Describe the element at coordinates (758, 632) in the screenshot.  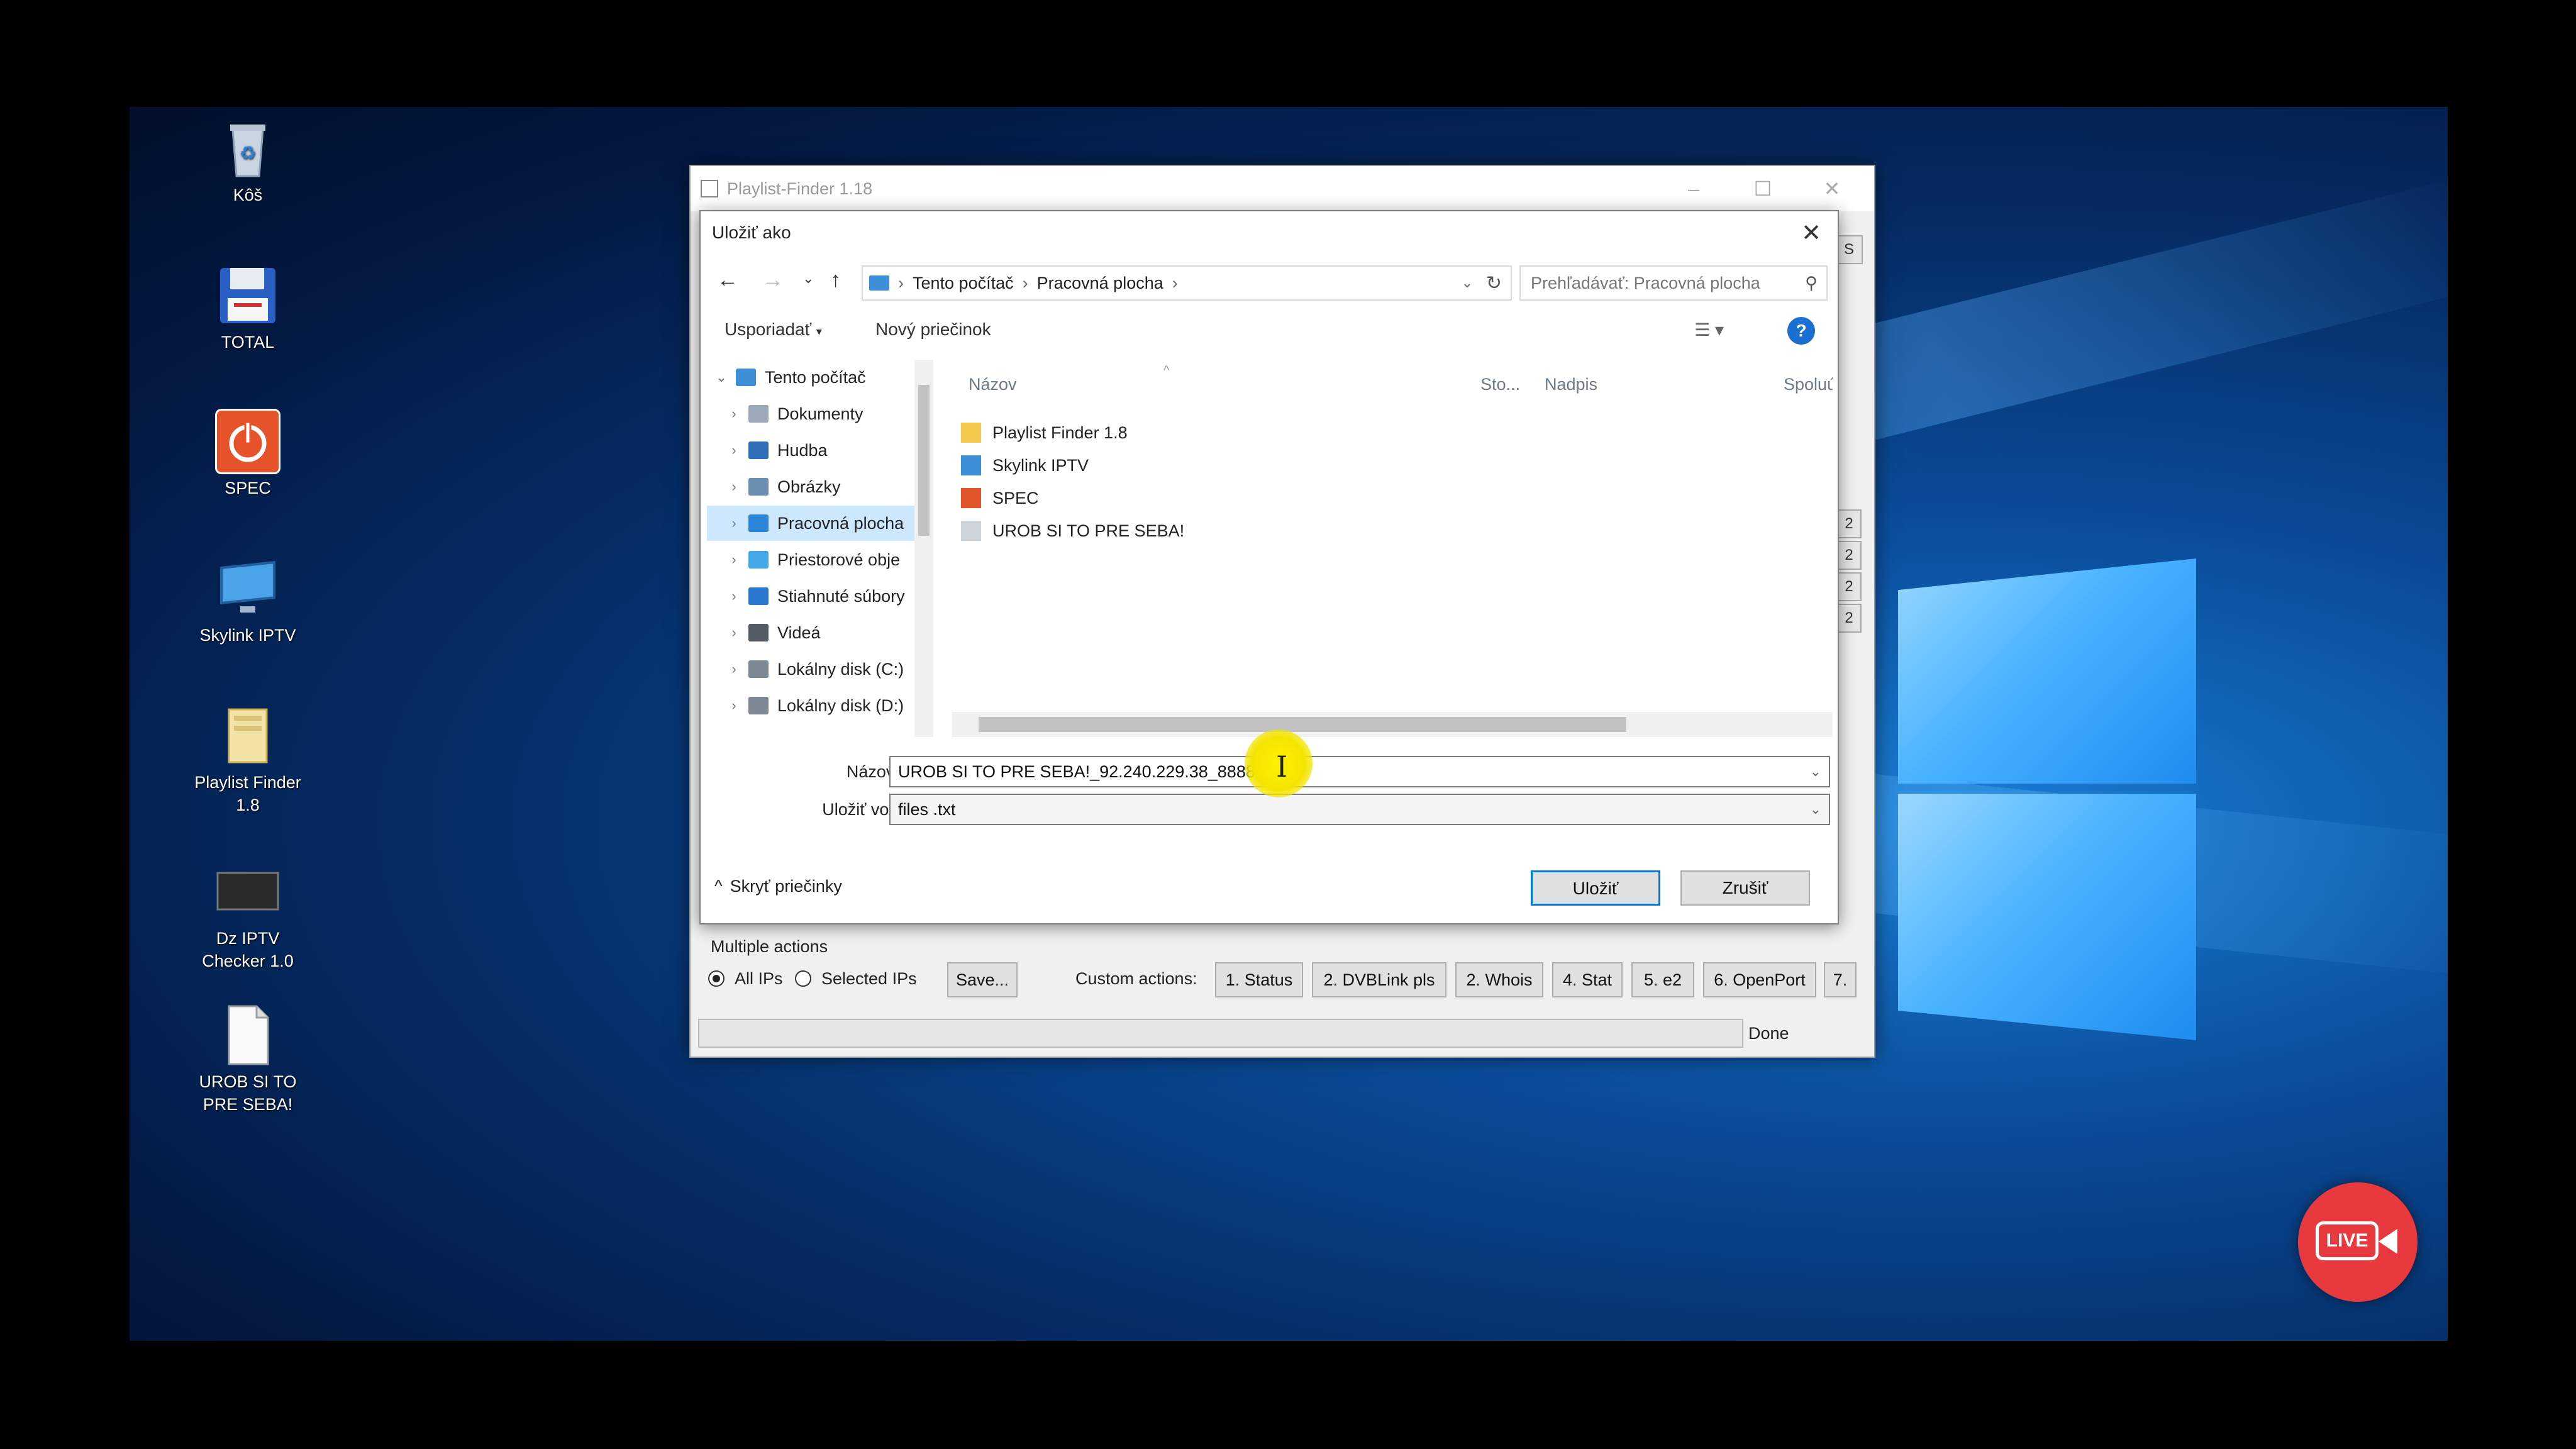
I see `videos-icon` at that location.